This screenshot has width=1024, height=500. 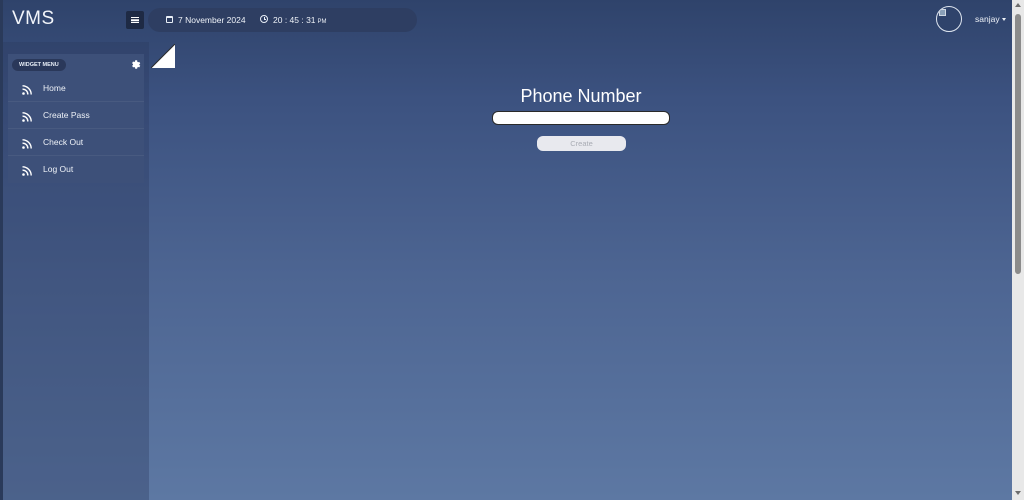 What do you see at coordinates (163, 56) in the screenshot?
I see `page-corner-fold-icon` at bounding box center [163, 56].